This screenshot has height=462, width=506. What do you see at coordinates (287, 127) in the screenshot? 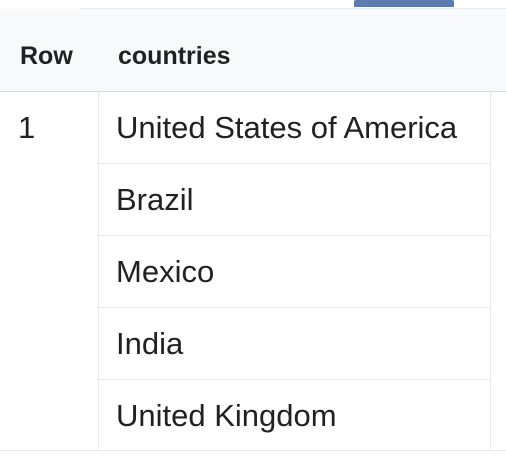
I see `cell-text: United States of America` at bounding box center [287, 127].